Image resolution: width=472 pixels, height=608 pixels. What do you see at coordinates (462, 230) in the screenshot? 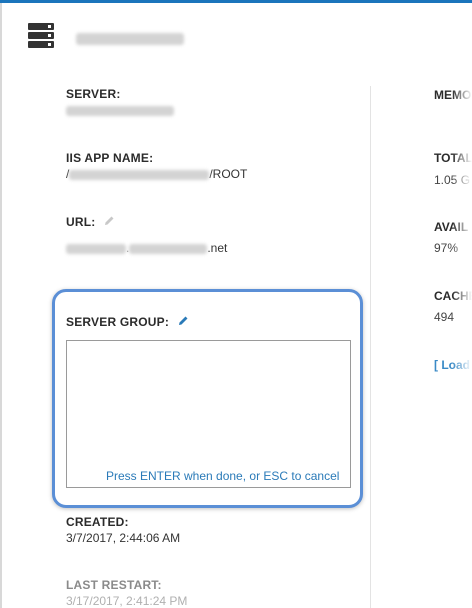
I see `right-fade` at bounding box center [462, 230].